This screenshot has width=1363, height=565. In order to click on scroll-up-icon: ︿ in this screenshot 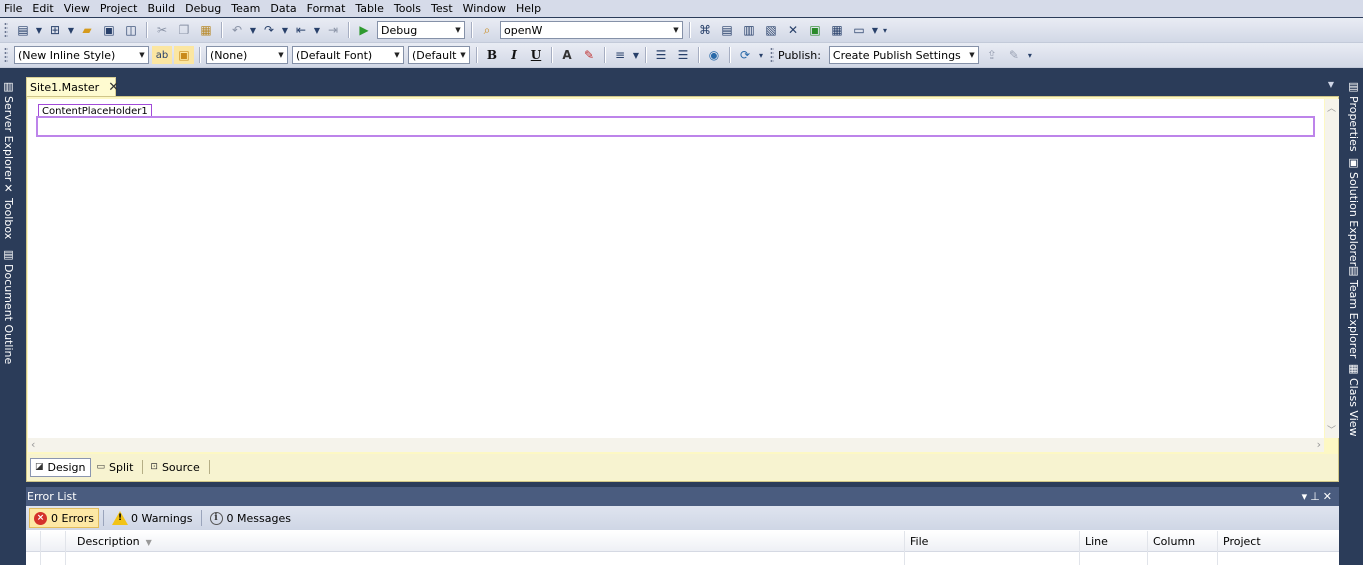, I will do `click(1331, 107)`.